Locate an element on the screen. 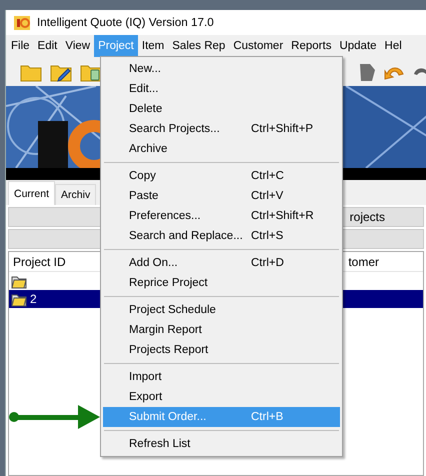 The height and width of the screenshot is (476, 426). tab: Current is located at coordinates (32, 193).